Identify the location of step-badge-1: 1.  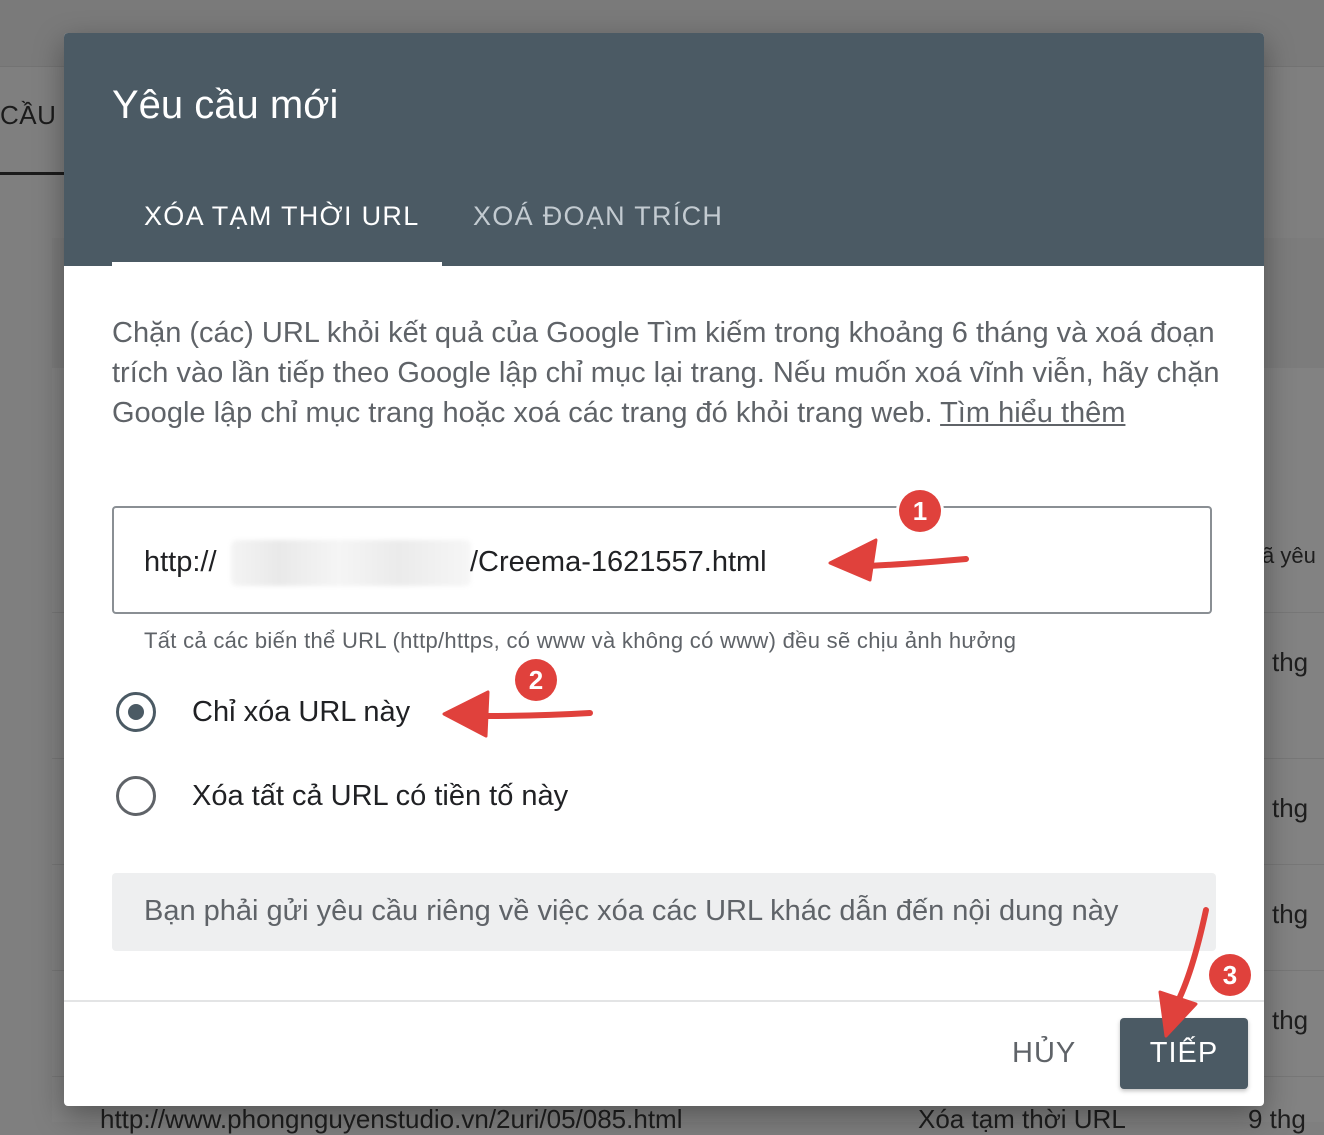
(920, 511).